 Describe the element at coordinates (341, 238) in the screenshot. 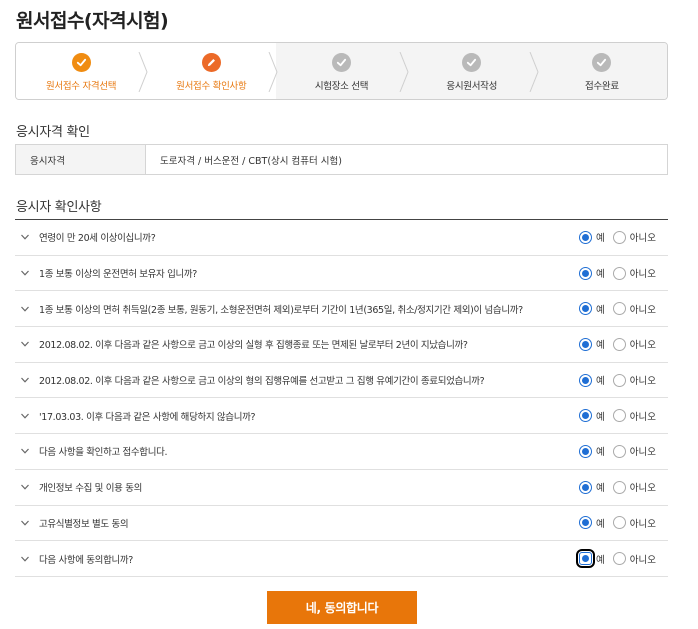

I see `confirm-row: 연령이 만 20세 이상이십니까? 예 아니오` at that location.